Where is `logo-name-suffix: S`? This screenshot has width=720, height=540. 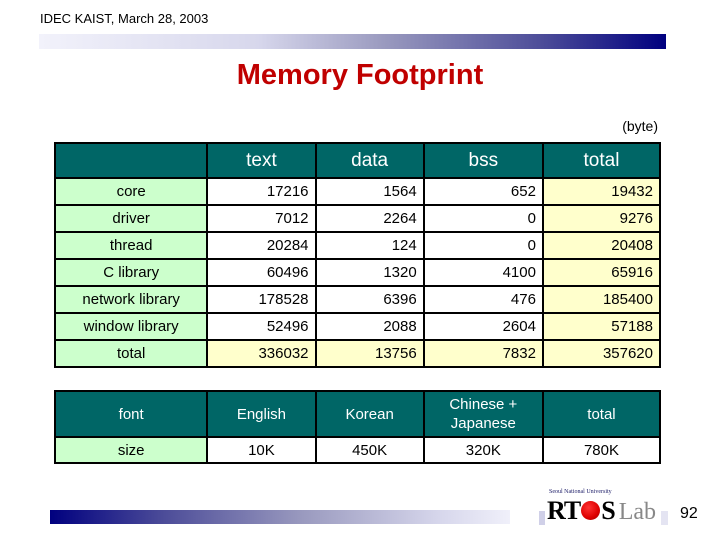
logo-name-suffix: S is located at coordinates (608, 510).